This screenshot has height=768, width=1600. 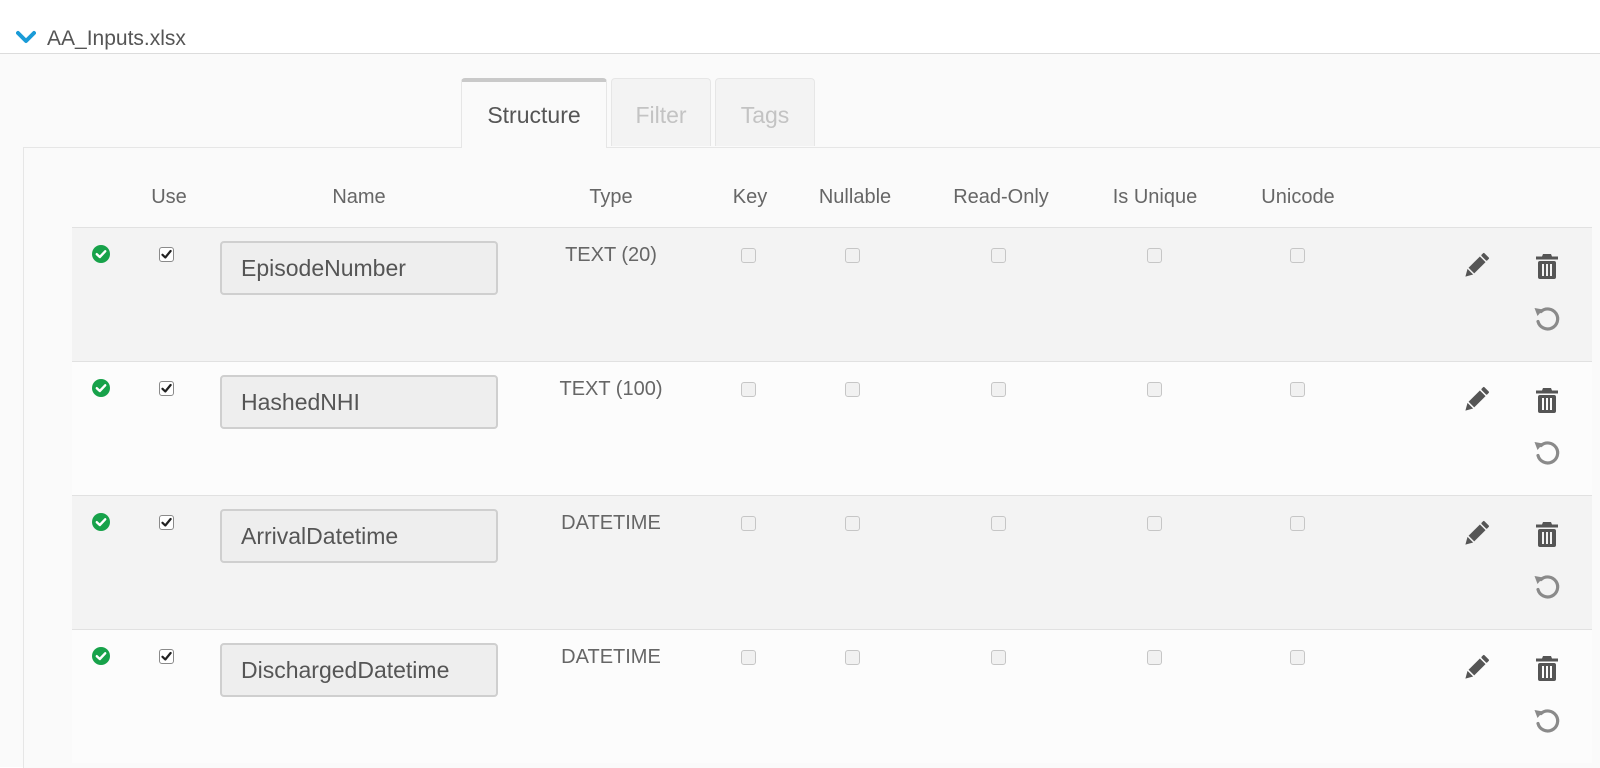 I want to click on column-header-use: Use, so click(x=169, y=197).